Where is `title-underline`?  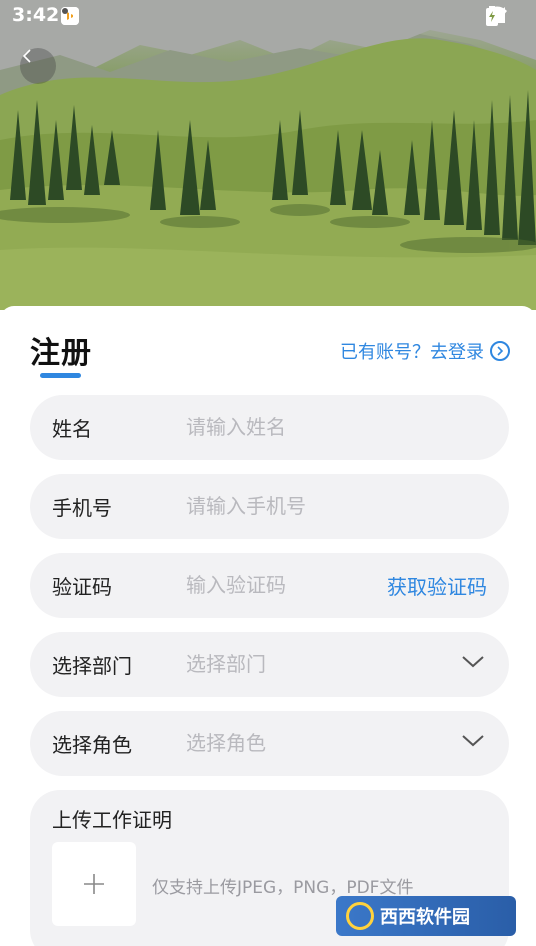 title-underline is located at coordinates (60, 375).